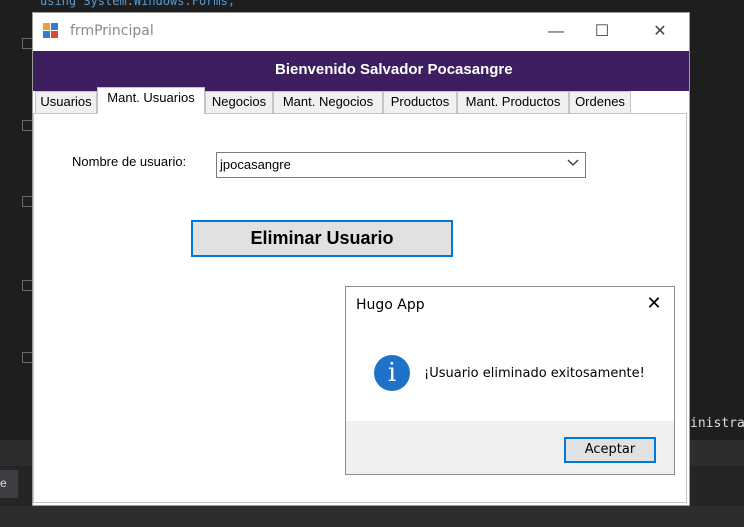 This screenshot has width=744, height=527. Describe the element at coordinates (9, 484) in the screenshot. I see `ide-tab: e` at that location.